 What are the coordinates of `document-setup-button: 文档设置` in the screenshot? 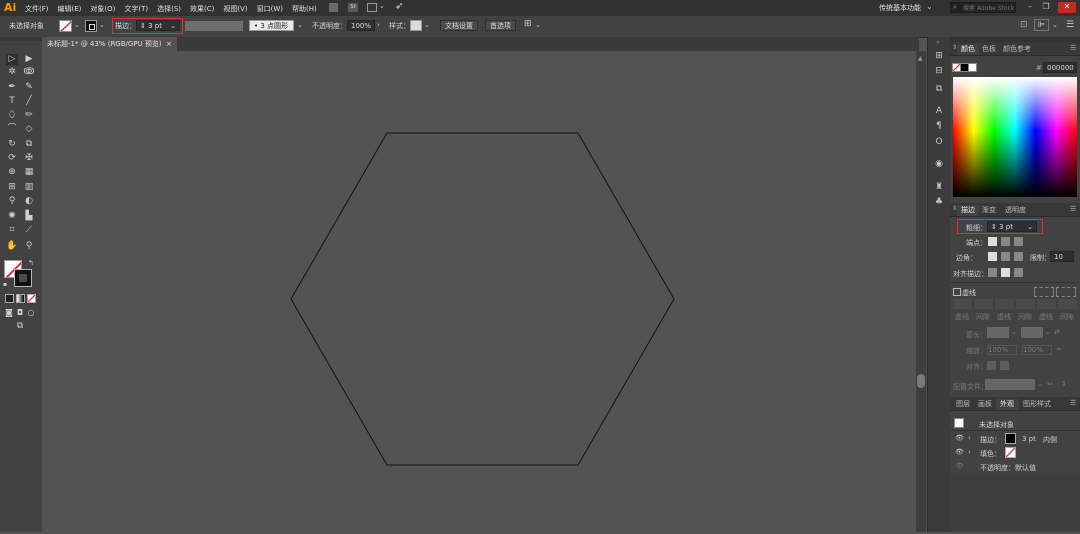 It's located at (459, 25).